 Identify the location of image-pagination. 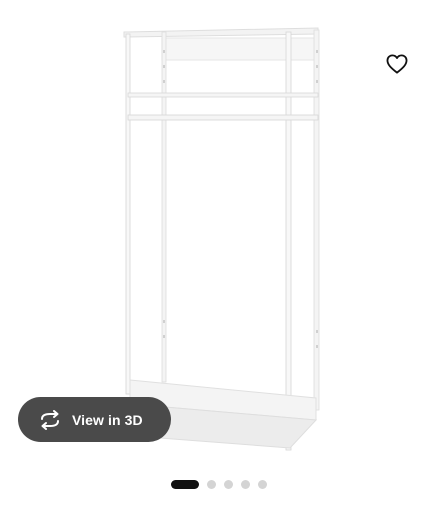
(219, 484).